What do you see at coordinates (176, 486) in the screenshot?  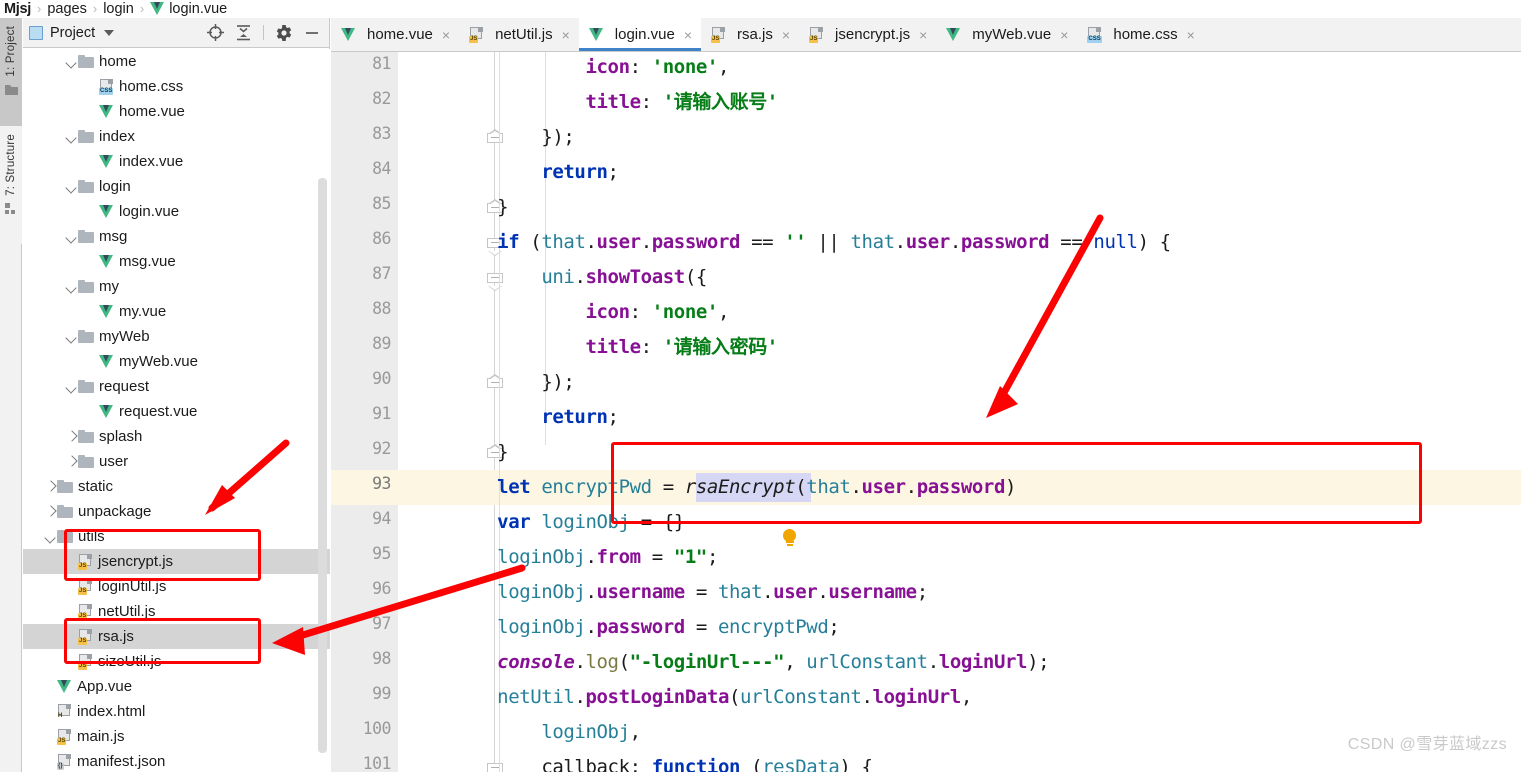 I see `tree-row: static` at bounding box center [176, 486].